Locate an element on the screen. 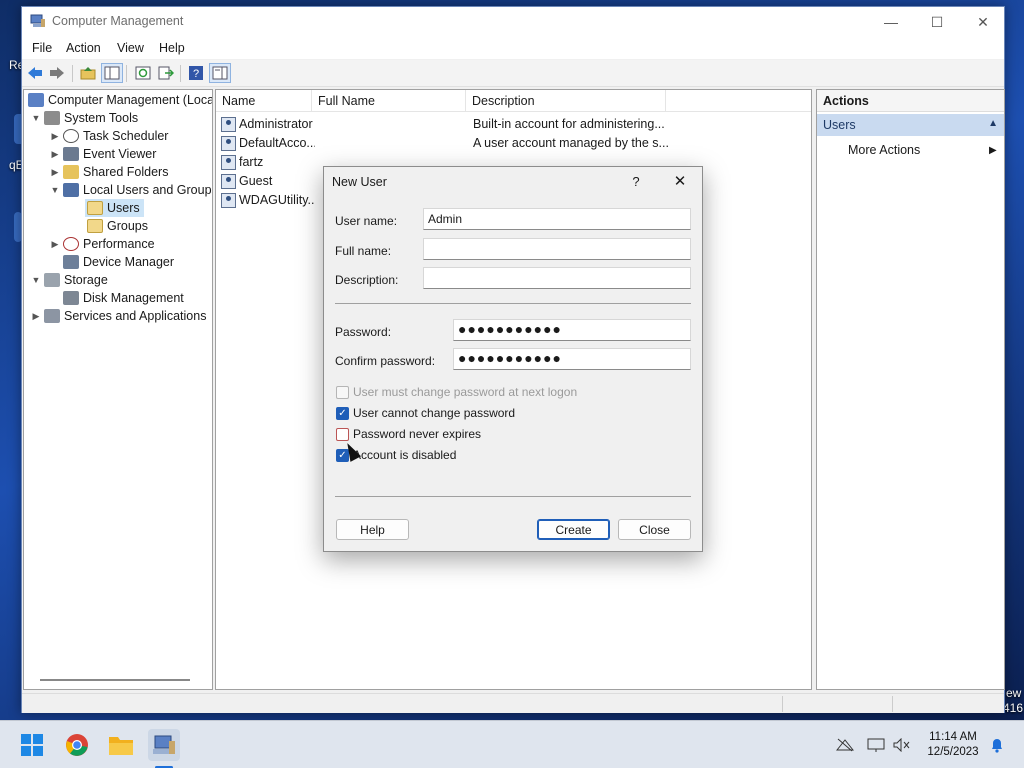 This screenshot has height=768, width=1024. show-hide-tree-button is located at coordinates (112, 73).